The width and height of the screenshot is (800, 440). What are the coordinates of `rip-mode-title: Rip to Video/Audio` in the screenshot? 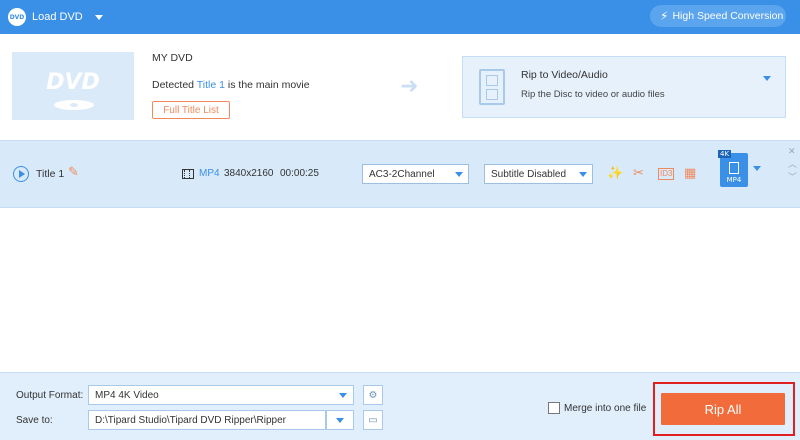 It's located at (564, 75).